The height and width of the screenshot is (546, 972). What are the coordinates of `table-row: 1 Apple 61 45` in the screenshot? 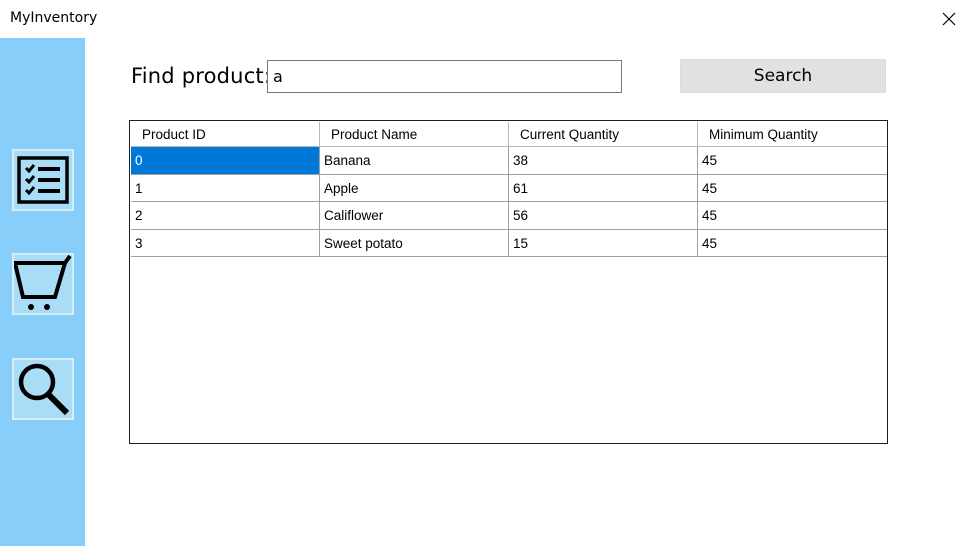 It's located at (509, 188).